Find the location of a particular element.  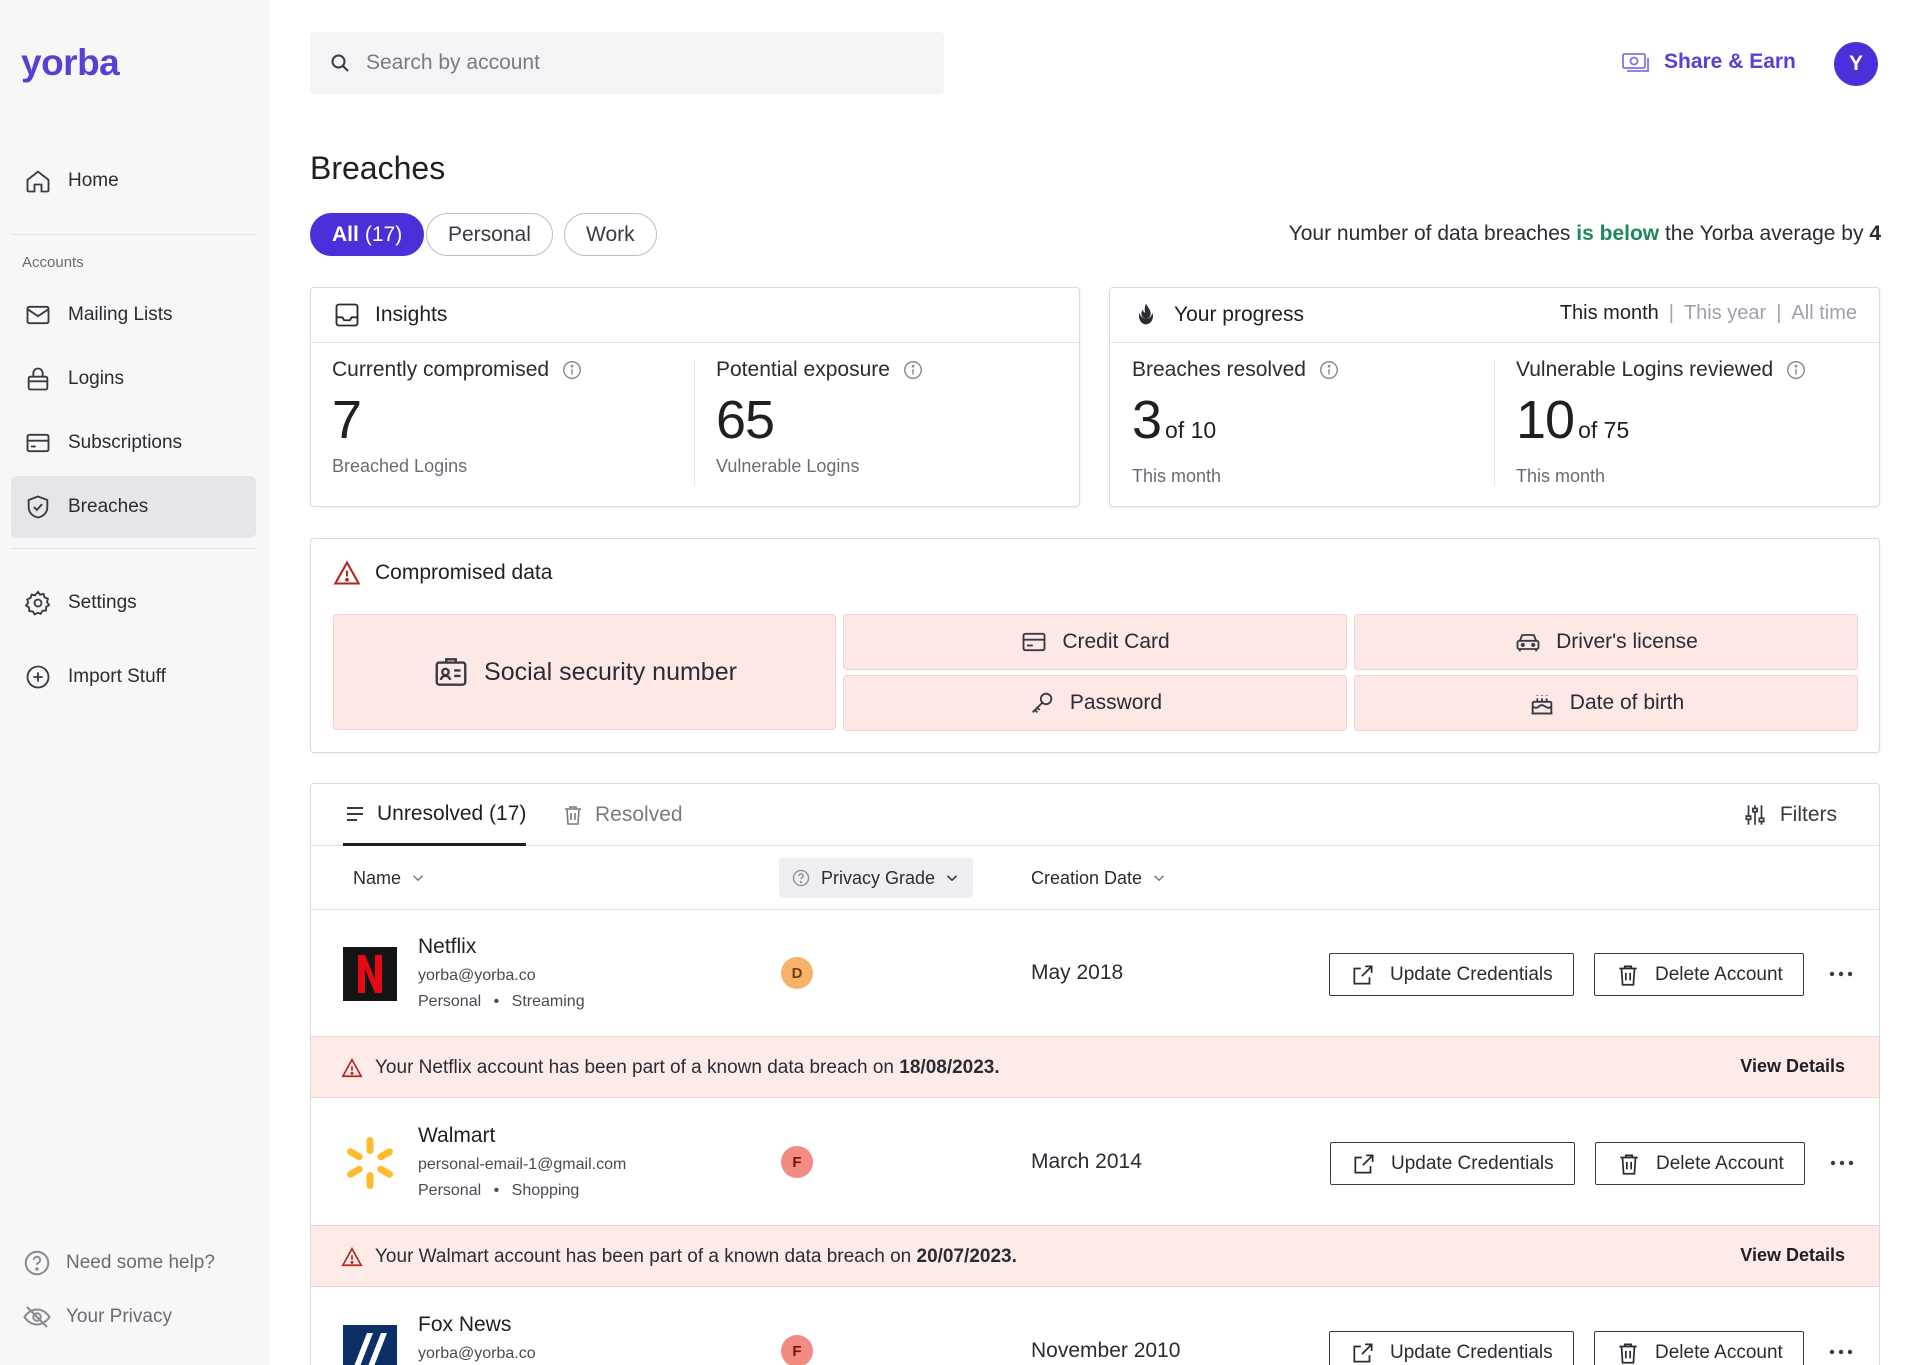

range-switch: This month | This year | All time is located at coordinates (1708, 313).